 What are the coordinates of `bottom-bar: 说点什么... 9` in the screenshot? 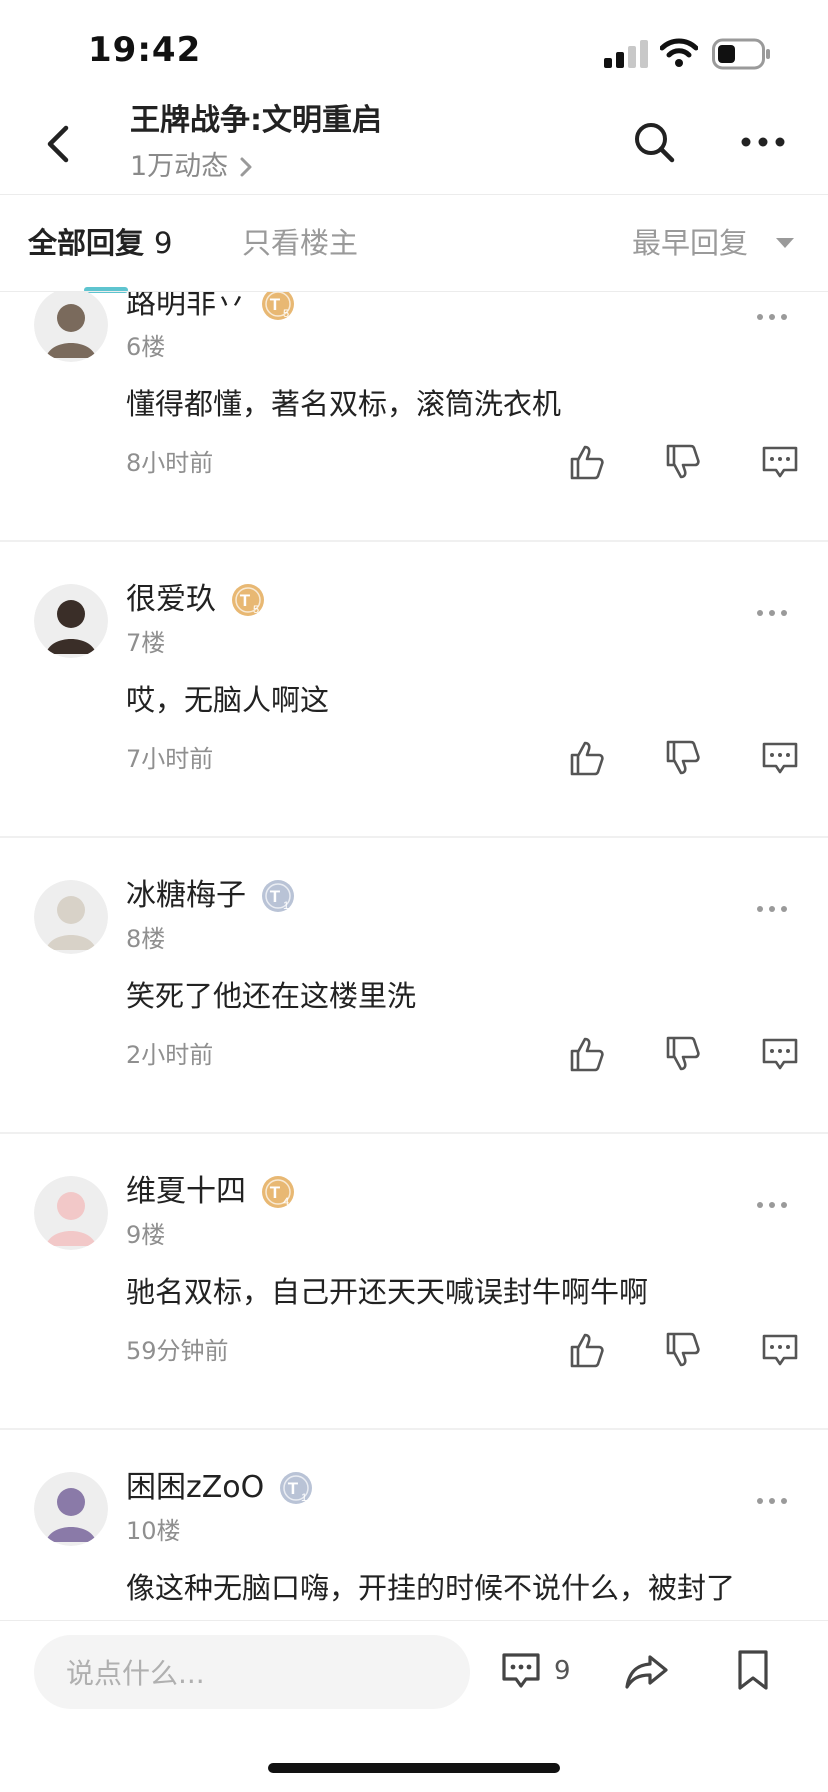 It's located at (414, 1706).